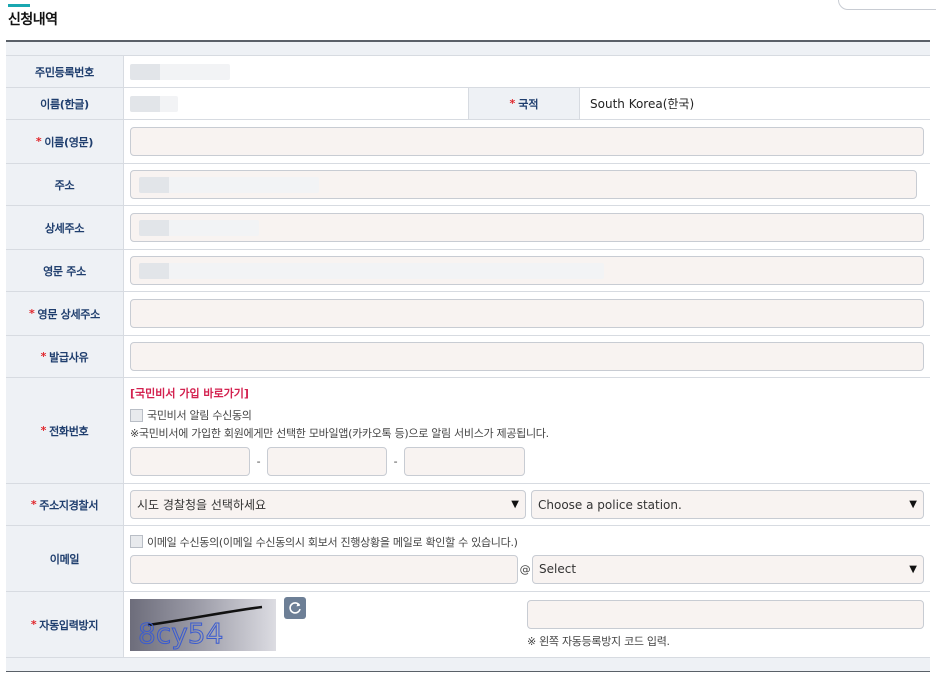  I want to click on rrn-label: 주민등록번호, so click(65, 71).